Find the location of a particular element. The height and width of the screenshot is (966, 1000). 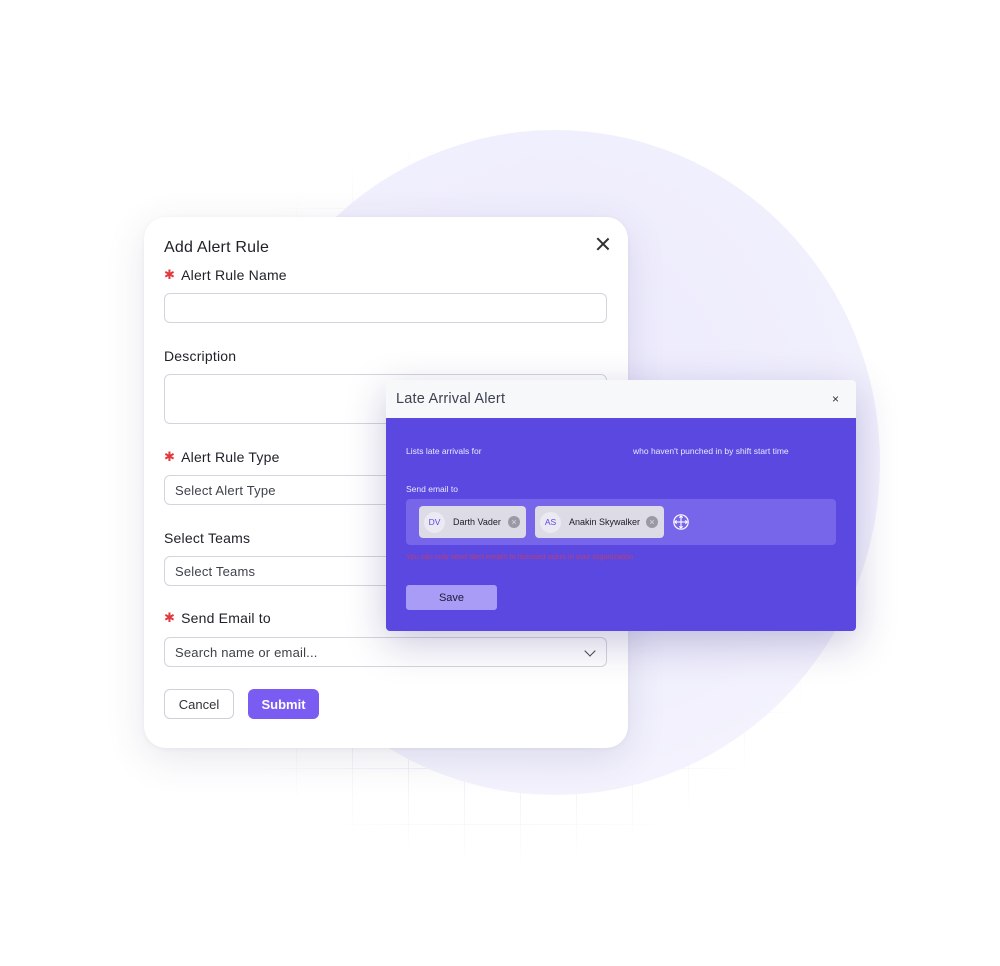

move-icon is located at coordinates (681, 522).